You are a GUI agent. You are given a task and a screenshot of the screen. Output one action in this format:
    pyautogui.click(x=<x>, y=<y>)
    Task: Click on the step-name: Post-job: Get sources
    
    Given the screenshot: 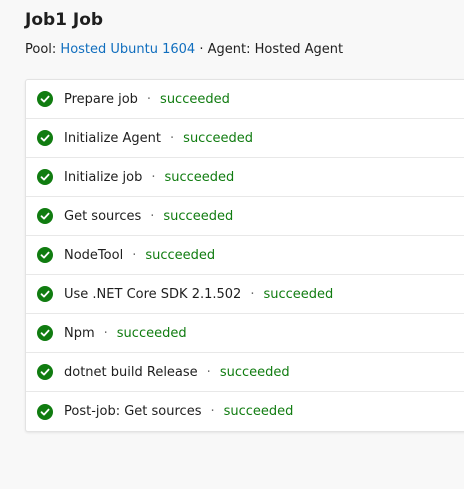 What is the action you would take?
    pyautogui.click(x=133, y=411)
    